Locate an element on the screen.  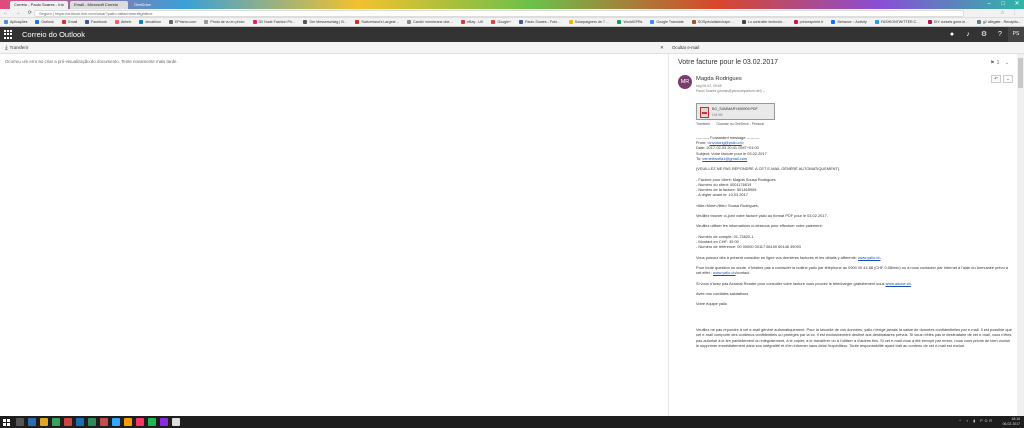
bookmark-item: Google+ is located at coordinates (501, 22).